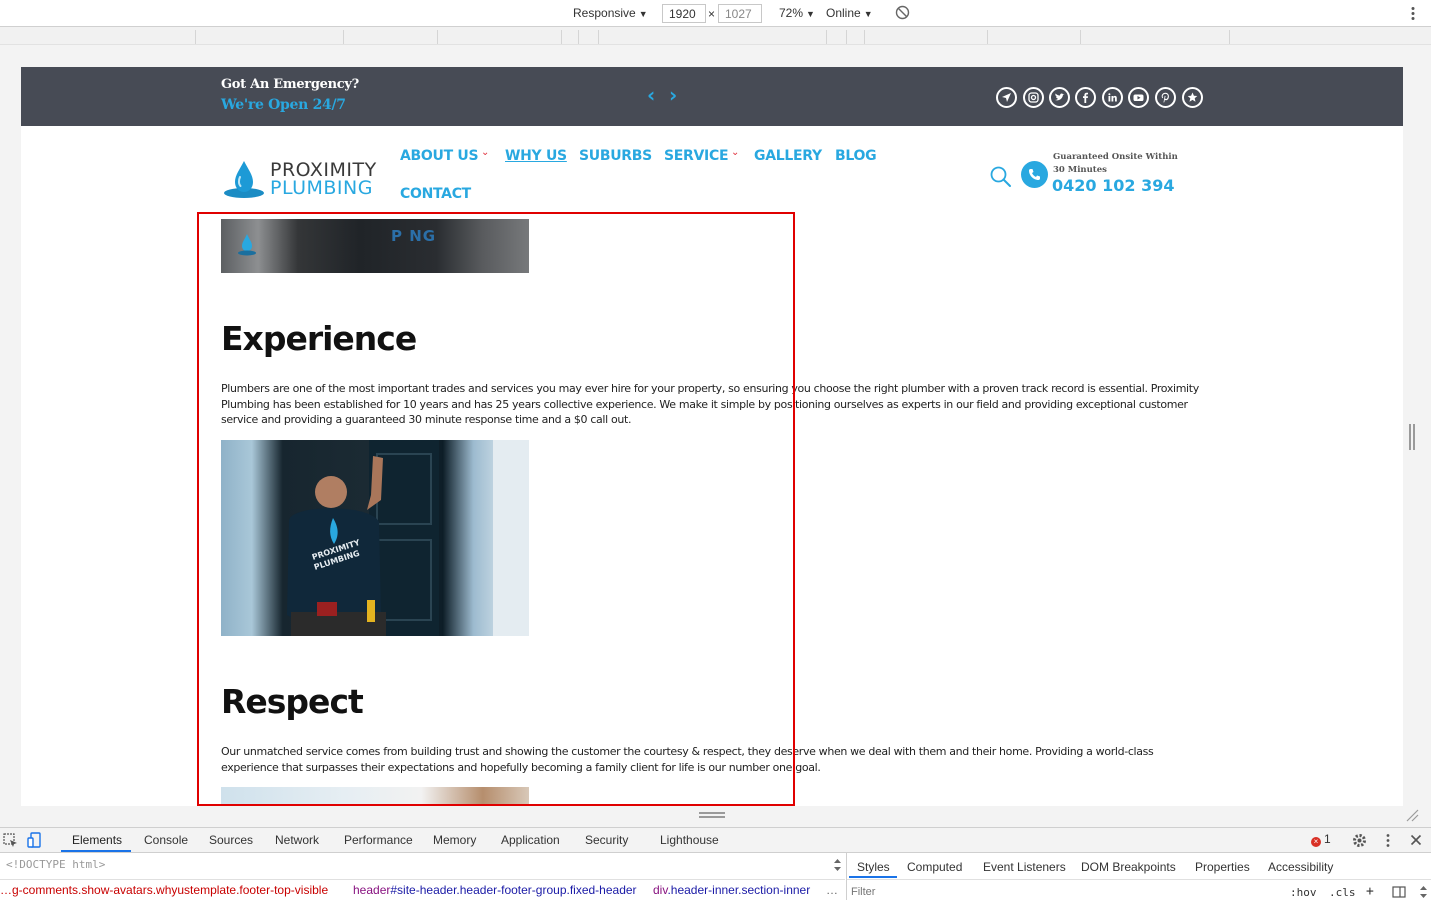  Describe the element at coordinates (673, 95) in the screenshot. I see `next-arrow-icon: ›` at that location.